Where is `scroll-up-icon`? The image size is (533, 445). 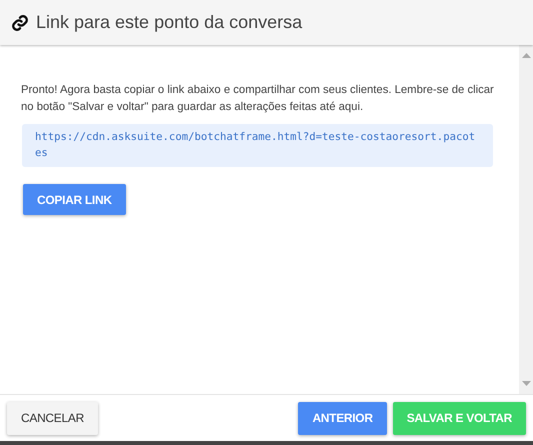
scroll-up-icon is located at coordinates (526, 55).